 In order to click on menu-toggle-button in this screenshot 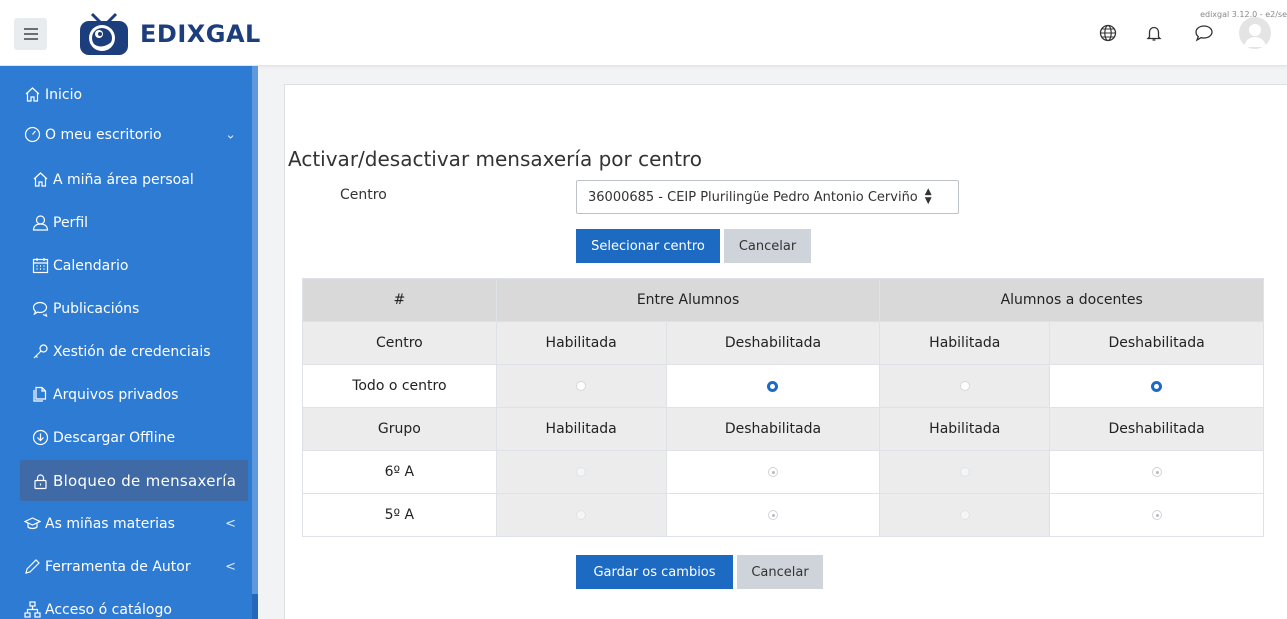, I will do `click(30, 34)`.